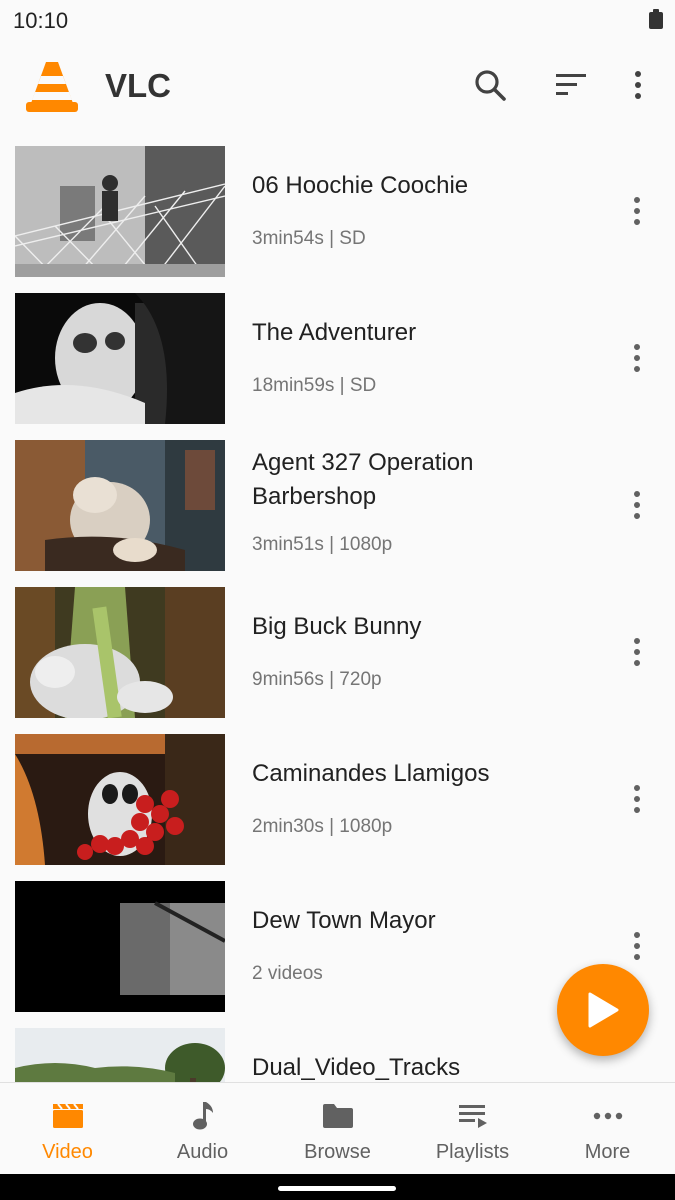 The height and width of the screenshot is (1200, 675). What do you see at coordinates (202, 1116) in the screenshot?
I see `music-note-icon` at bounding box center [202, 1116].